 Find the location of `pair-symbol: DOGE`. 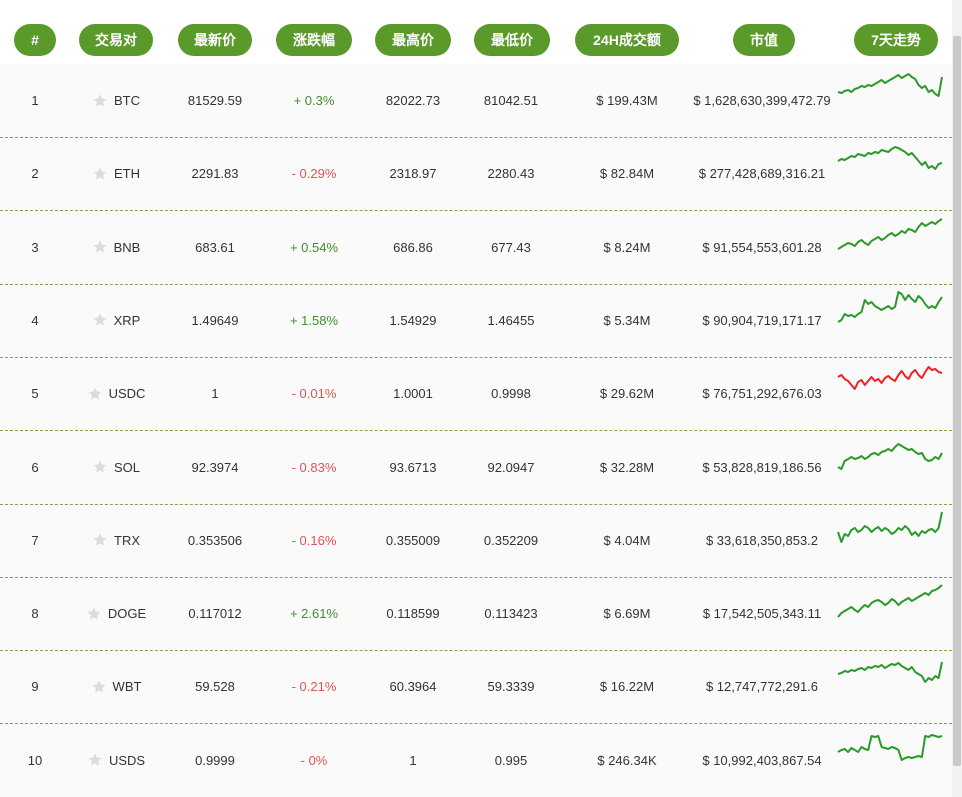

pair-symbol: DOGE is located at coordinates (127, 613).